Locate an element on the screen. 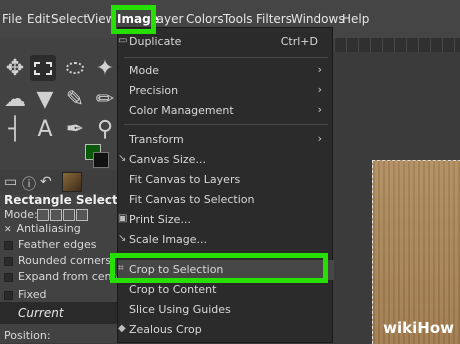 This screenshot has width=460, height=344. perspective-tool-icon: ┤ is located at coordinates (15, 129).